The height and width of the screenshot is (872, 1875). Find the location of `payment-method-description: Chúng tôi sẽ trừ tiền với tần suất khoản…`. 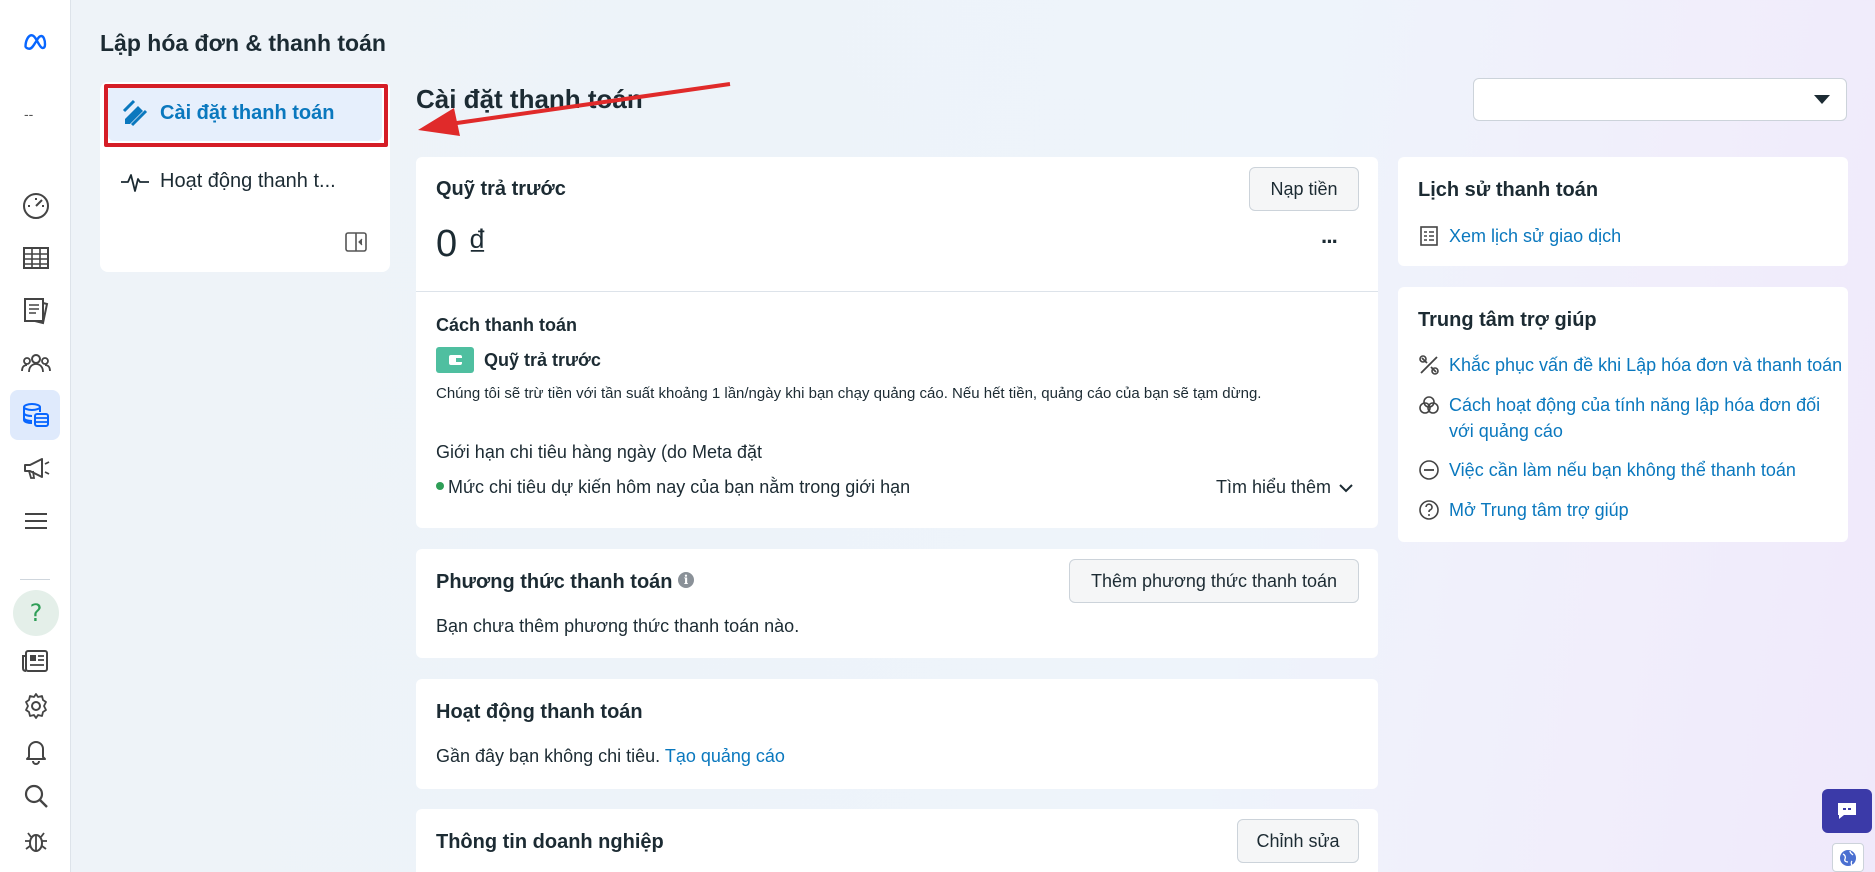

payment-method-description: Chúng tôi sẽ trừ tiền với tần suất khoản… is located at coordinates (849, 393).